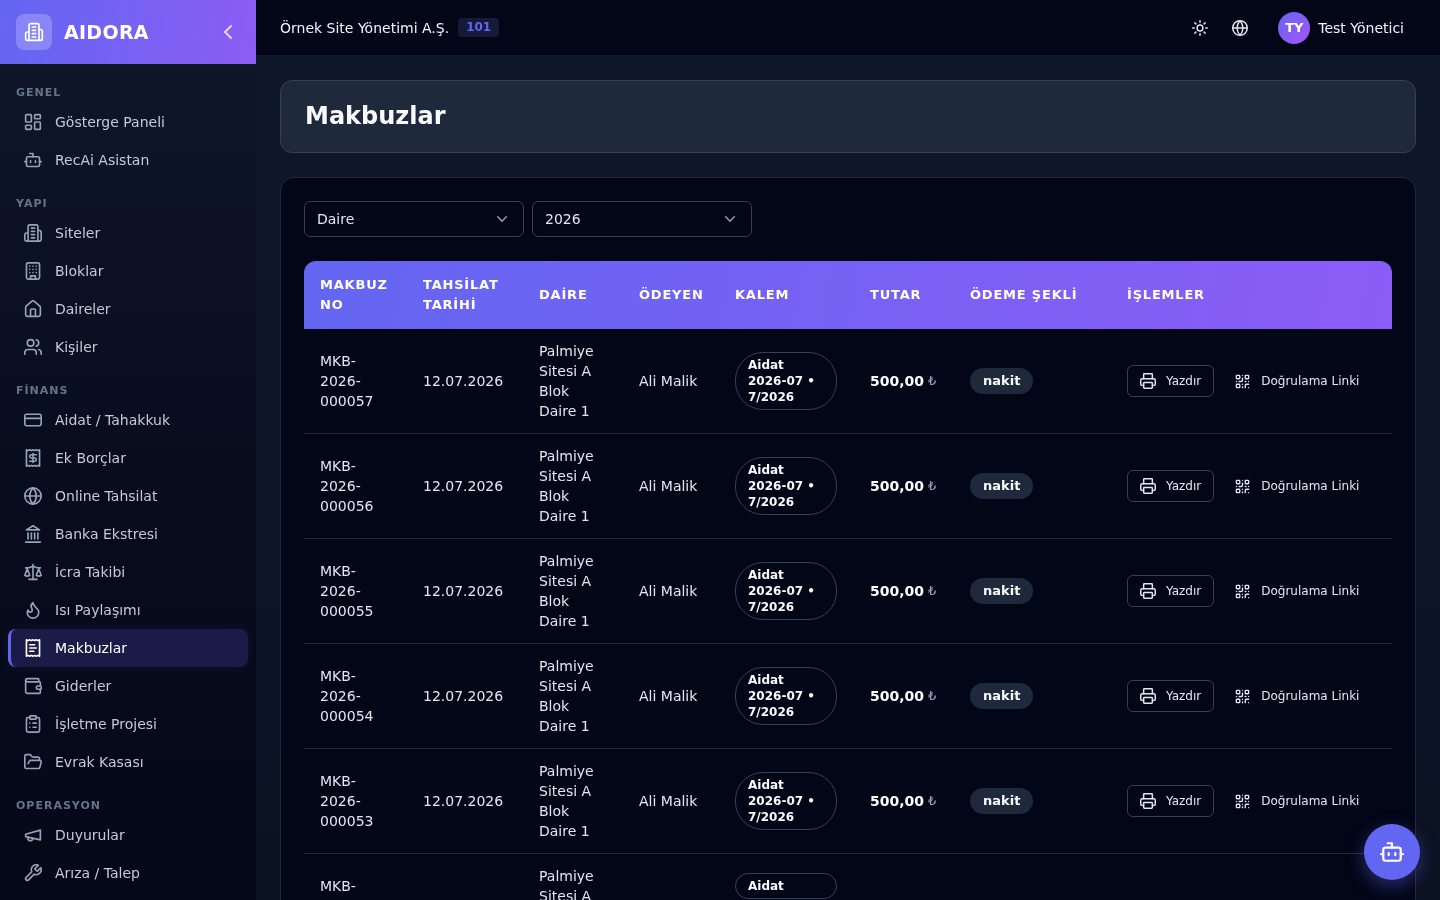 The height and width of the screenshot is (900, 1440). I want to click on folder-icon, so click(33, 762).